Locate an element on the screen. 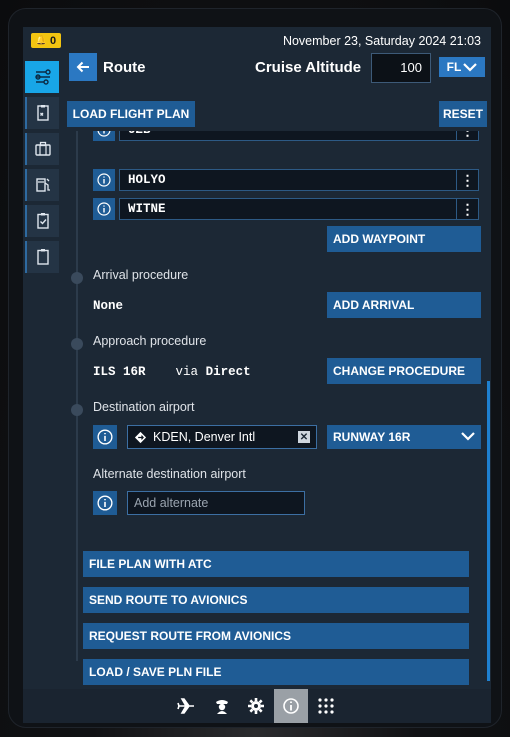  approach-via-value: Direct is located at coordinates (228, 372).